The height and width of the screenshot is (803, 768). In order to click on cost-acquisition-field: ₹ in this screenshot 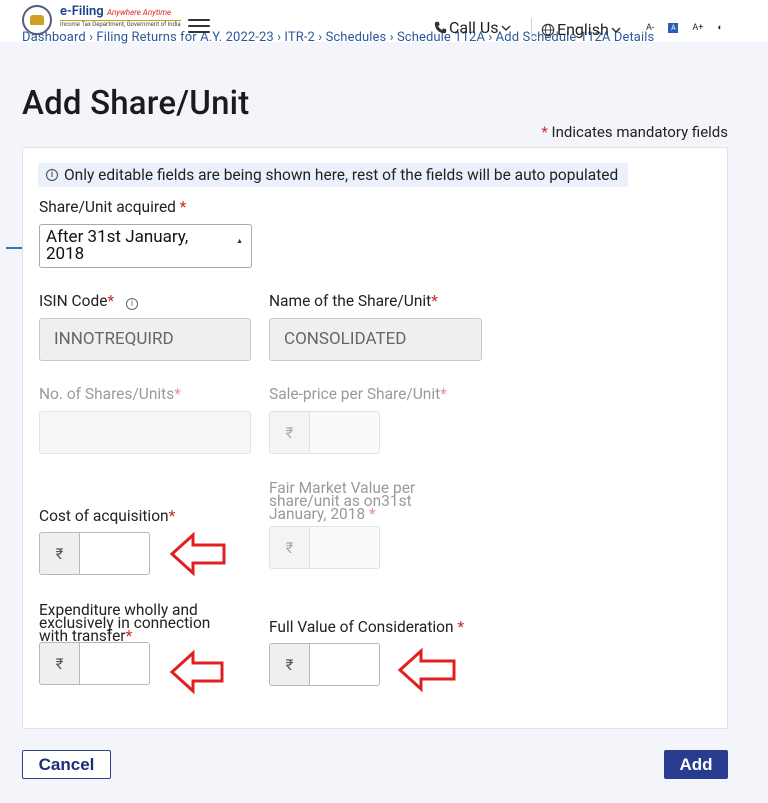, I will do `click(94, 553)`.